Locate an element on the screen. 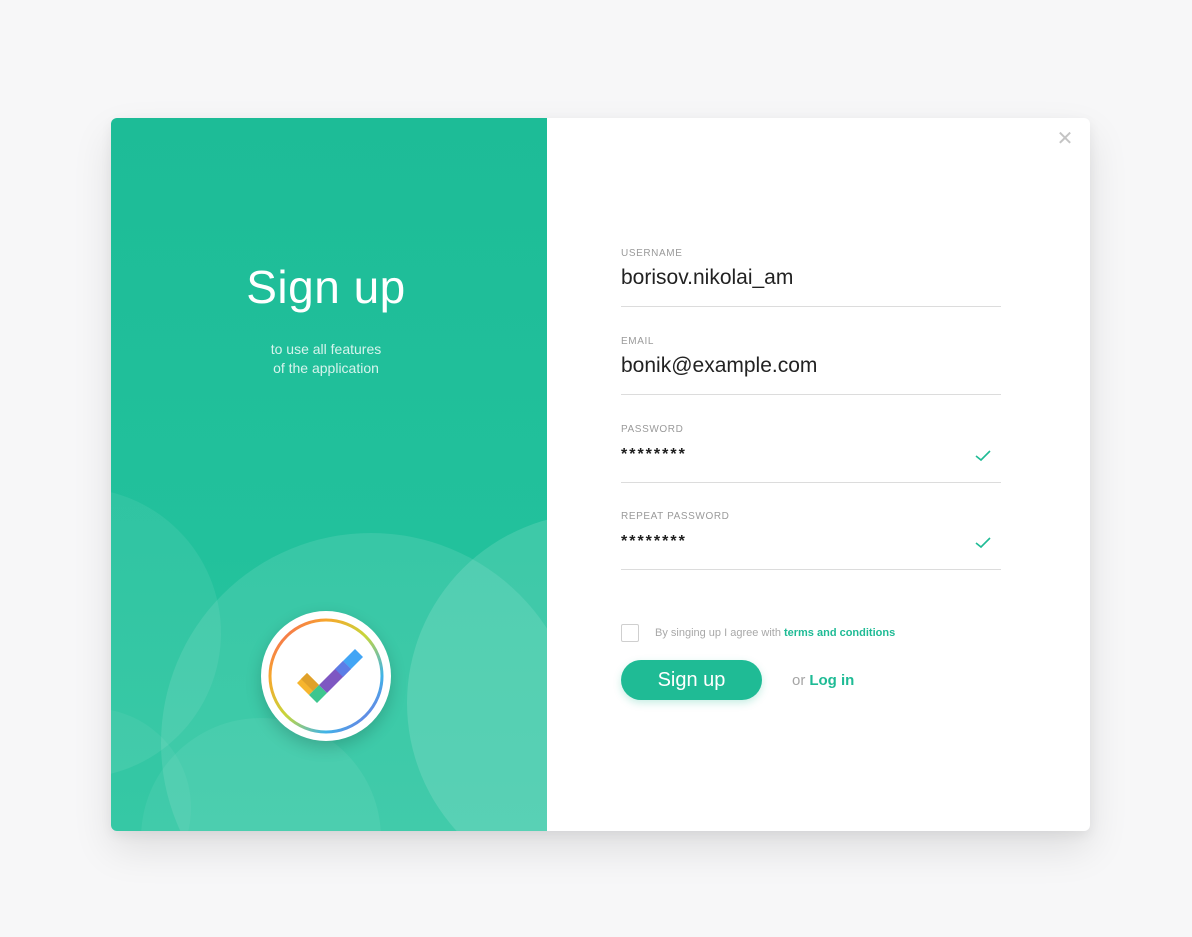 This screenshot has height=937, width=1192. terms-checkbox is located at coordinates (630, 633).